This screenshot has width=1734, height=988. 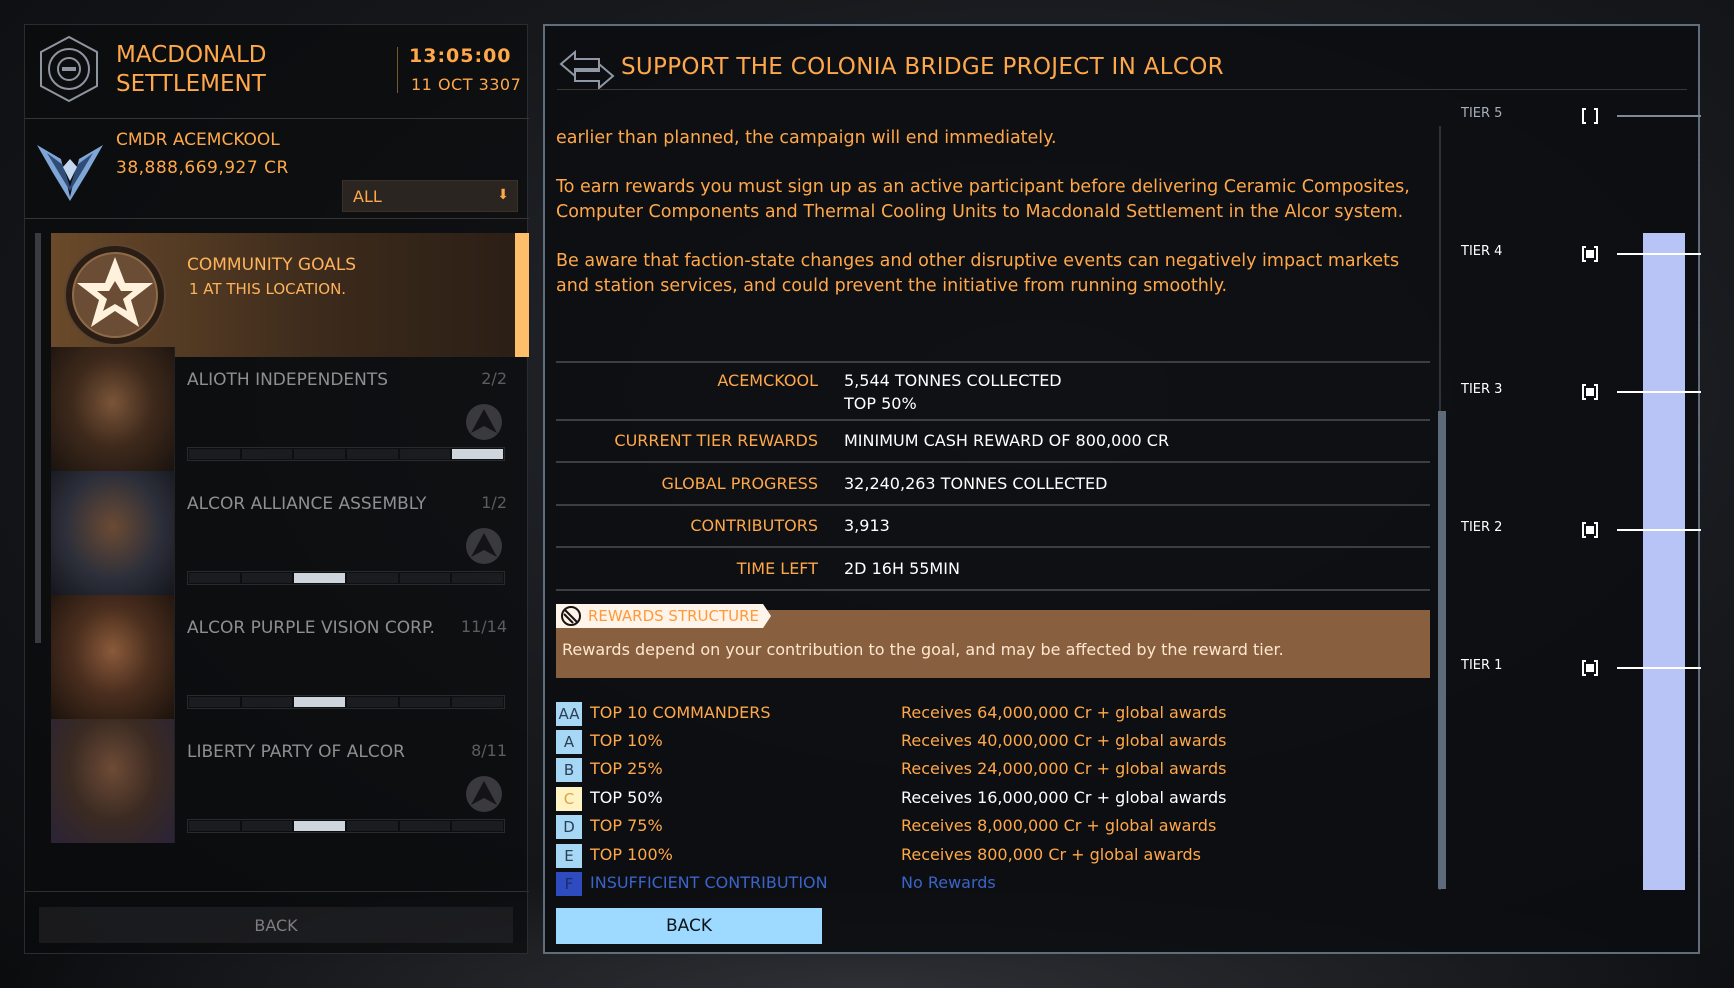 I want to click on reward-tier-row: F INSUFFICIENT CONTRIBUTION No Rewards, so click(x=993, y=884).